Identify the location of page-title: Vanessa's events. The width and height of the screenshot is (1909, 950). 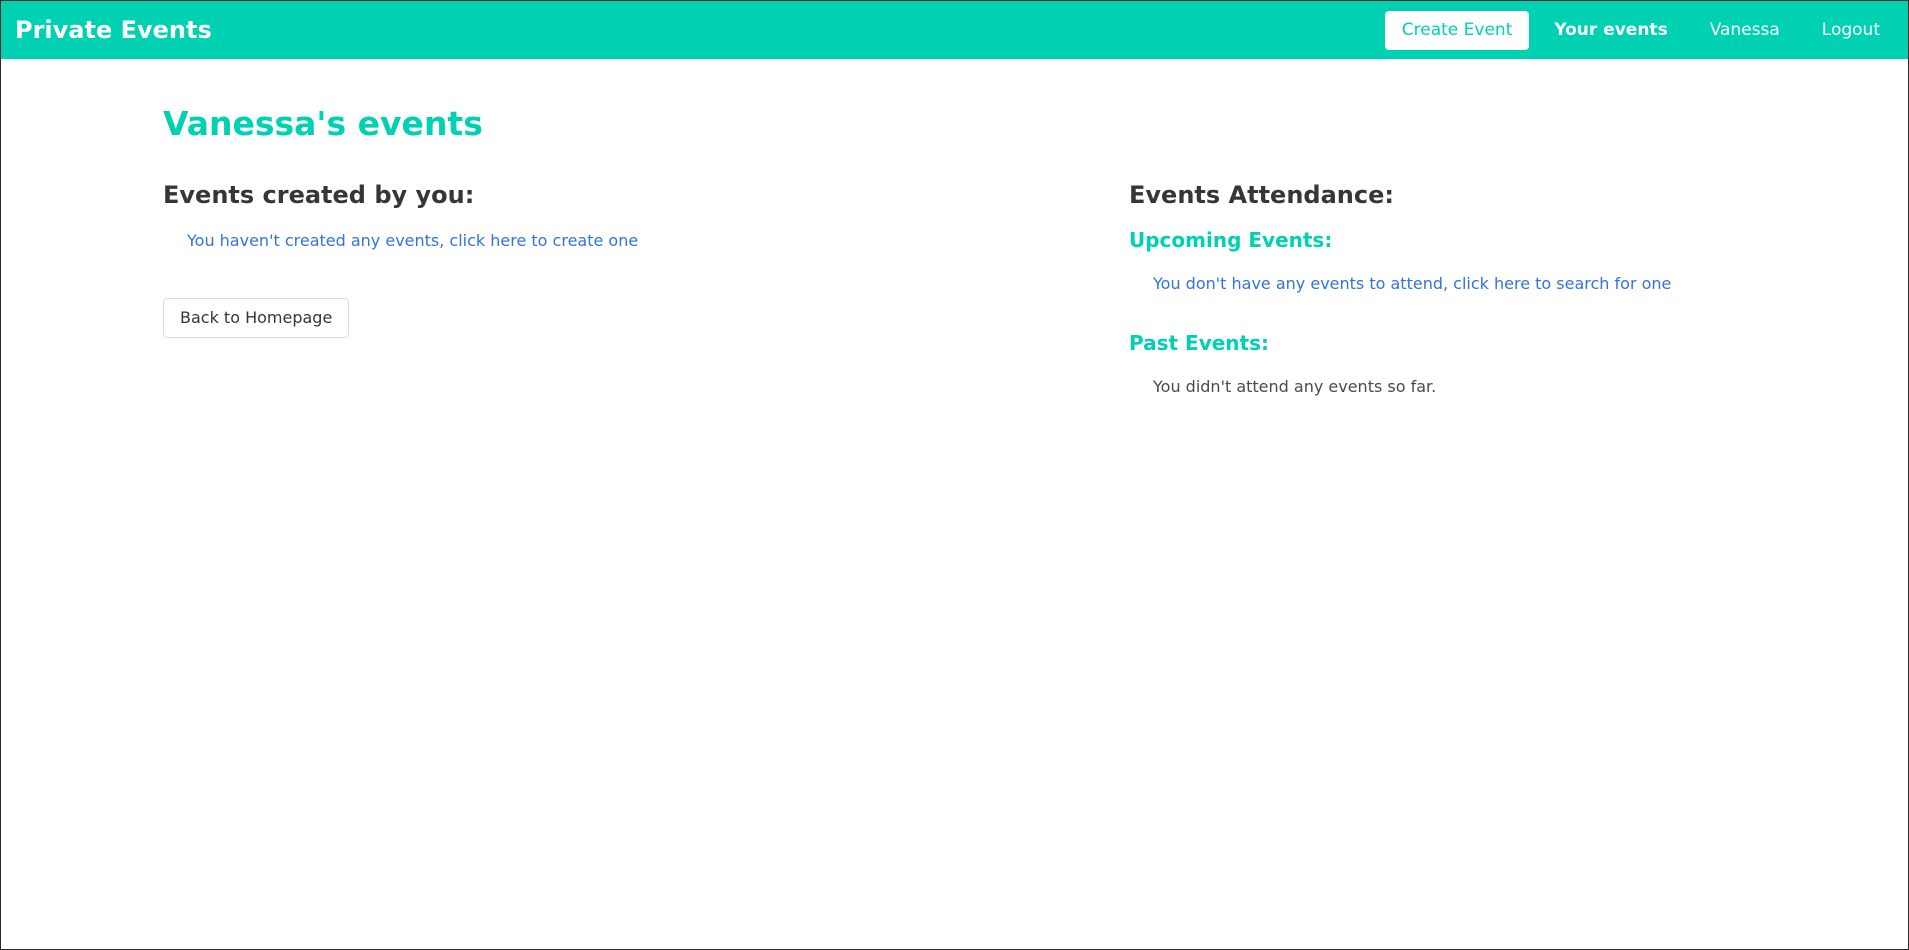
(323, 123).